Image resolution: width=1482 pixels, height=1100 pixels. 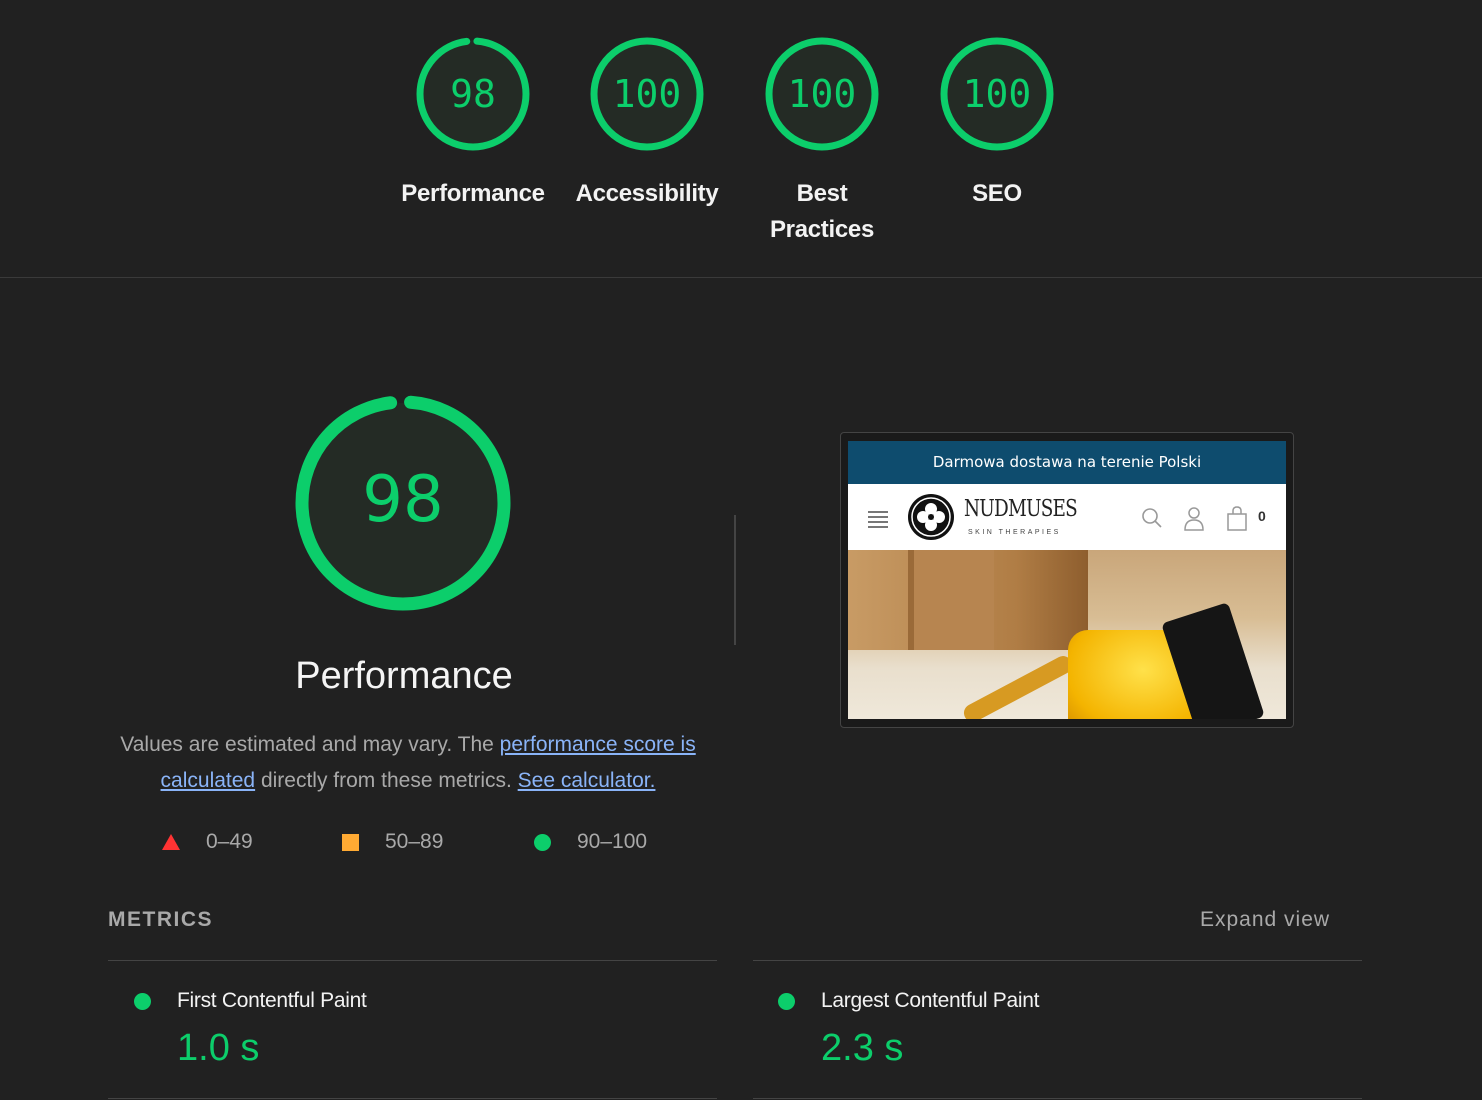 What do you see at coordinates (1014, 532) in the screenshot?
I see `brand-tagline: SKIN THERAPIES` at bounding box center [1014, 532].